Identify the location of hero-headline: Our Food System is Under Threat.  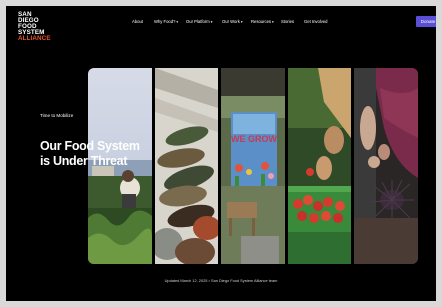
(100, 153).